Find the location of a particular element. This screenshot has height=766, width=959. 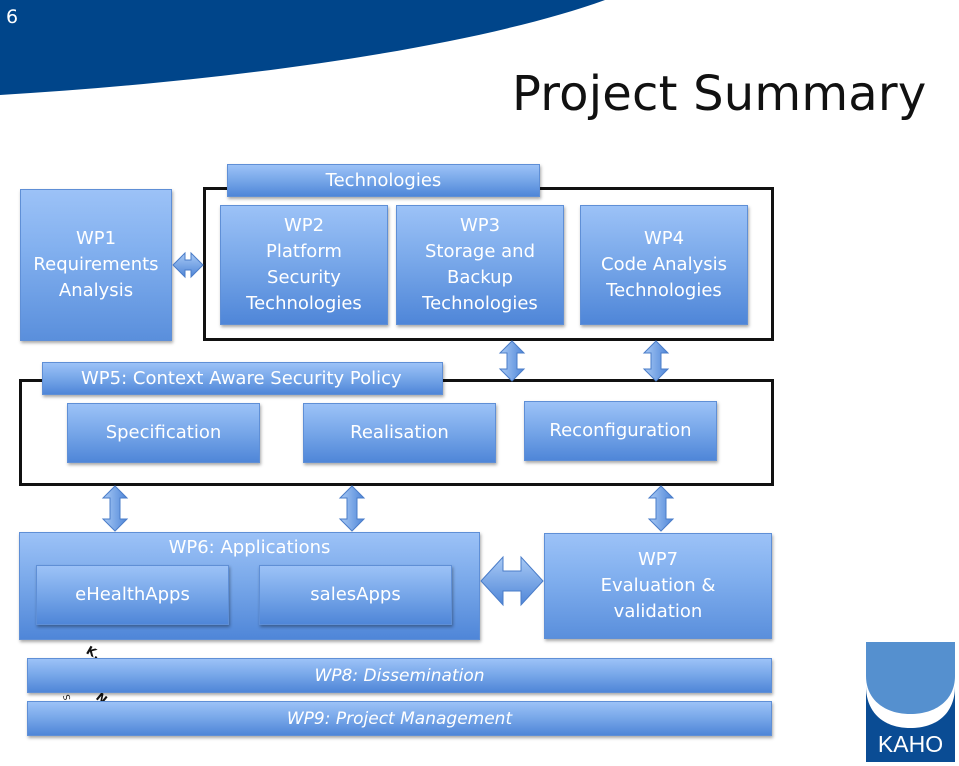

kaho-logo-text: KAHO is located at coordinates (910, 744).